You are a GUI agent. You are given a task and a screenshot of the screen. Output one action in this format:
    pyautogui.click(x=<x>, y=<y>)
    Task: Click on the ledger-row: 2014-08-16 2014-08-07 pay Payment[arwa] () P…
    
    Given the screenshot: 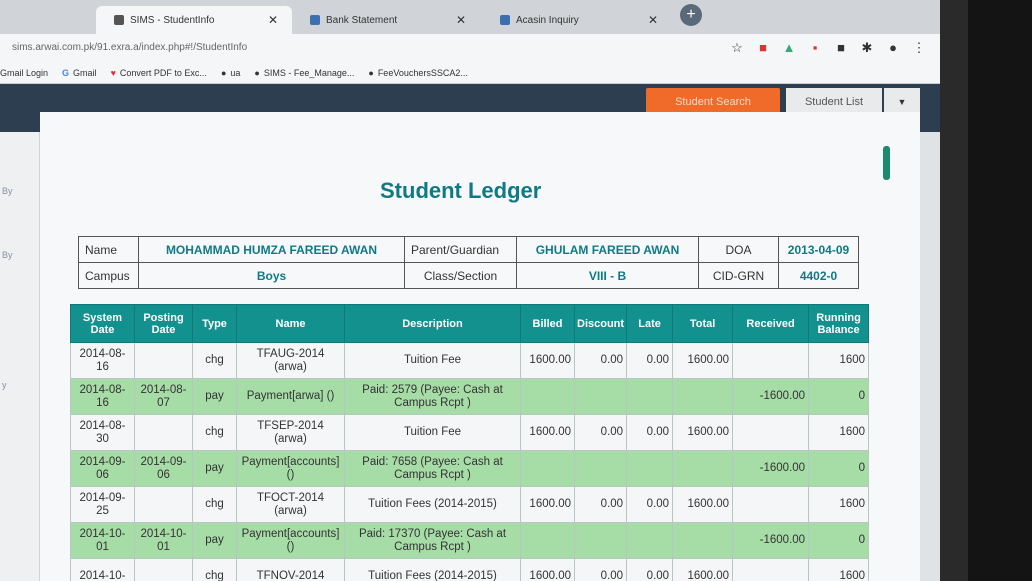 What is the action you would take?
    pyautogui.click(x=470, y=396)
    